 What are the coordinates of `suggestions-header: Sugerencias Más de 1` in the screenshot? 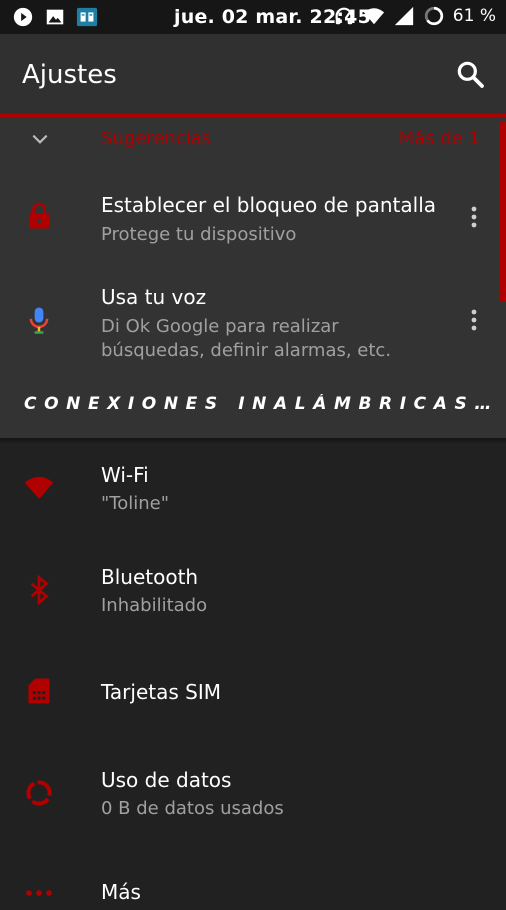 It's located at (253, 138).